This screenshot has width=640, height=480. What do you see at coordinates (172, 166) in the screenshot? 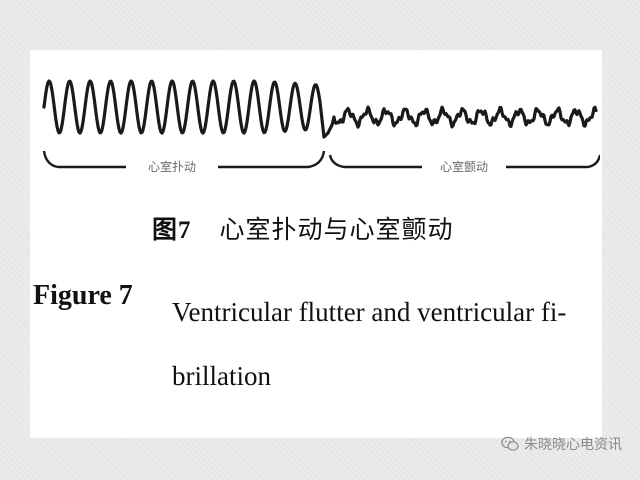
I see `flutter-label: 心室扑动` at bounding box center [172, 166].